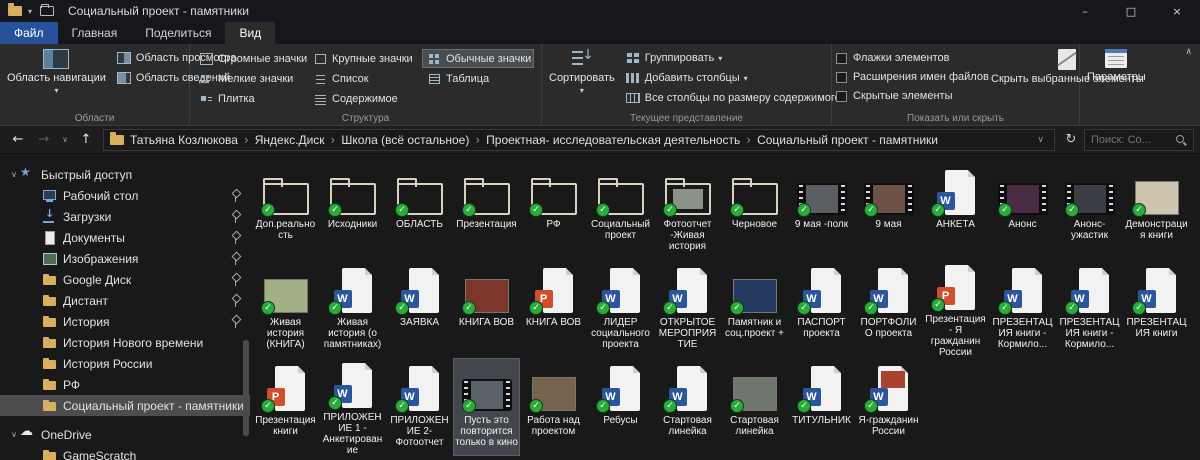 The height and width of the screenshot is (460, 1200). Describe the element at coordinates (125, 216) in the screenshot. I see `sidebar-item: Загрузки` at that location.